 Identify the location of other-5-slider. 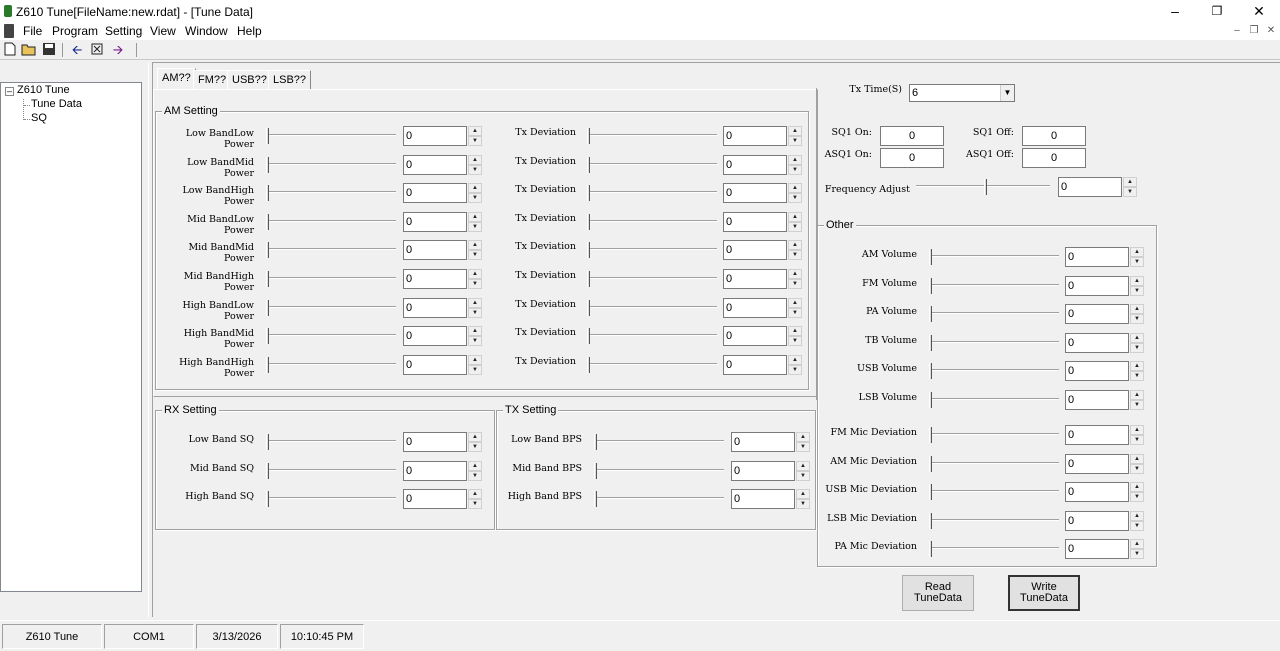
(994, 400).